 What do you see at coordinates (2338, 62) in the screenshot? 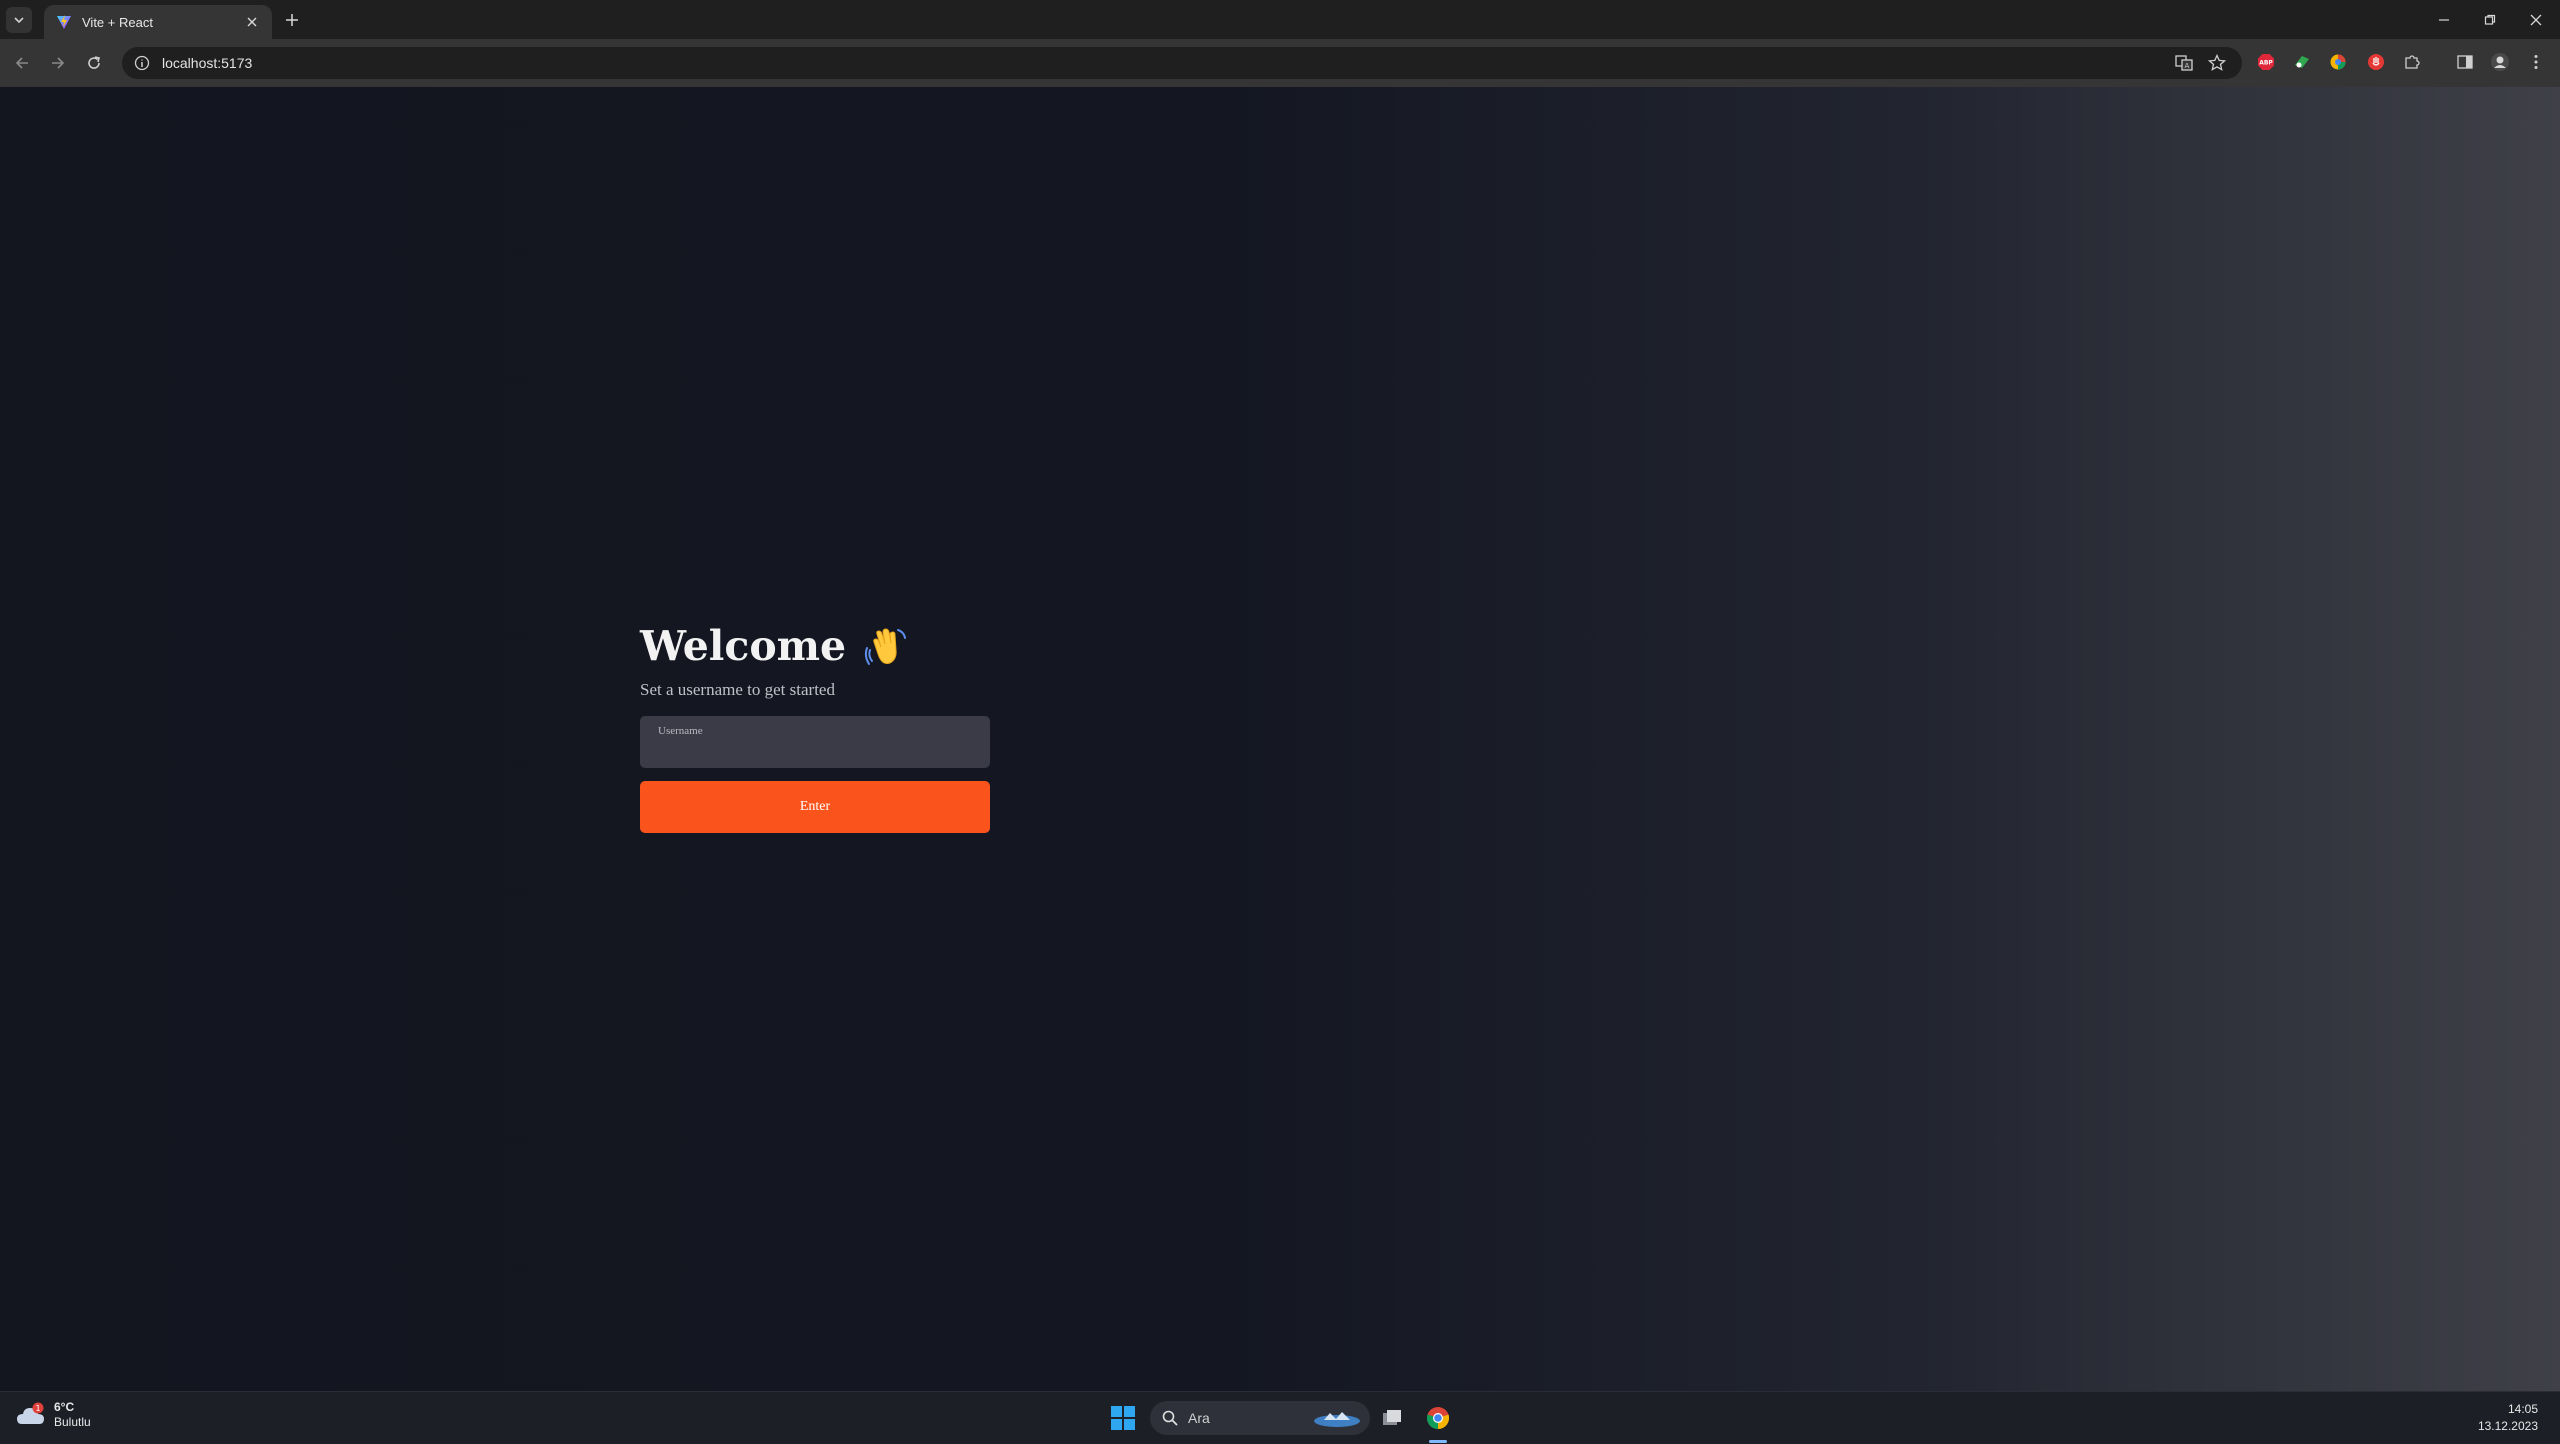
I see `extension-color-icon` at bounding box center [2338, 62].